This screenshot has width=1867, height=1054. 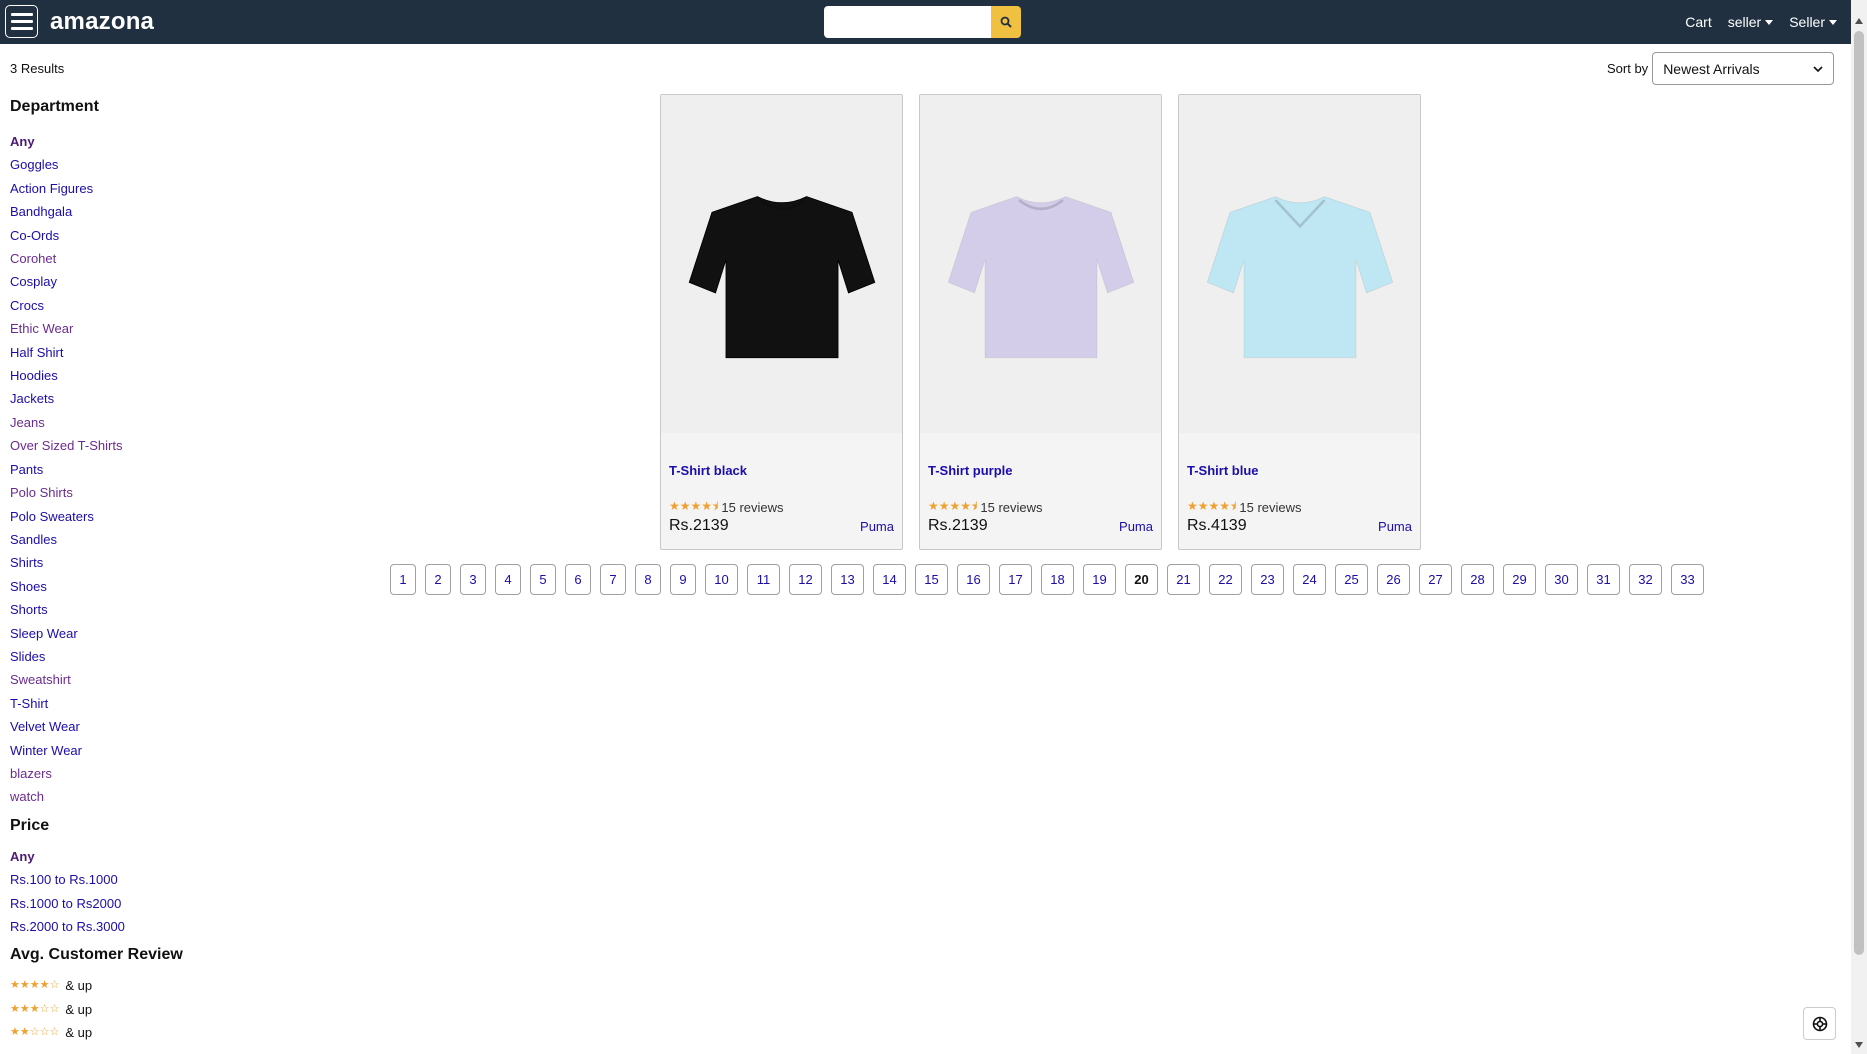 What do you see at coordinates (1645, 579) in the screenshot?
I see `page-button: 32` at bounding box center [1645, 579].